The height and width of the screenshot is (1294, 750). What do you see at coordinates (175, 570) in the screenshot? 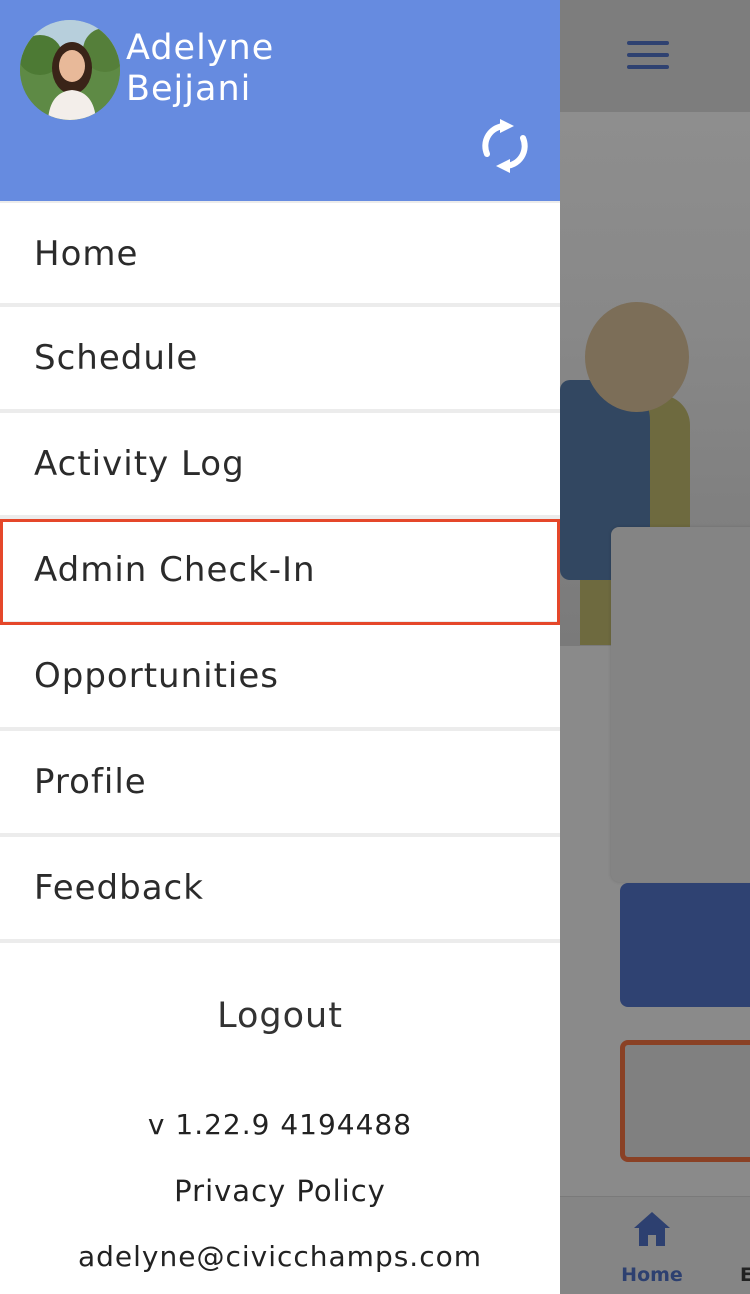
I see `nav-item-label: Admin Check-In` at bounding box center [175, 570].